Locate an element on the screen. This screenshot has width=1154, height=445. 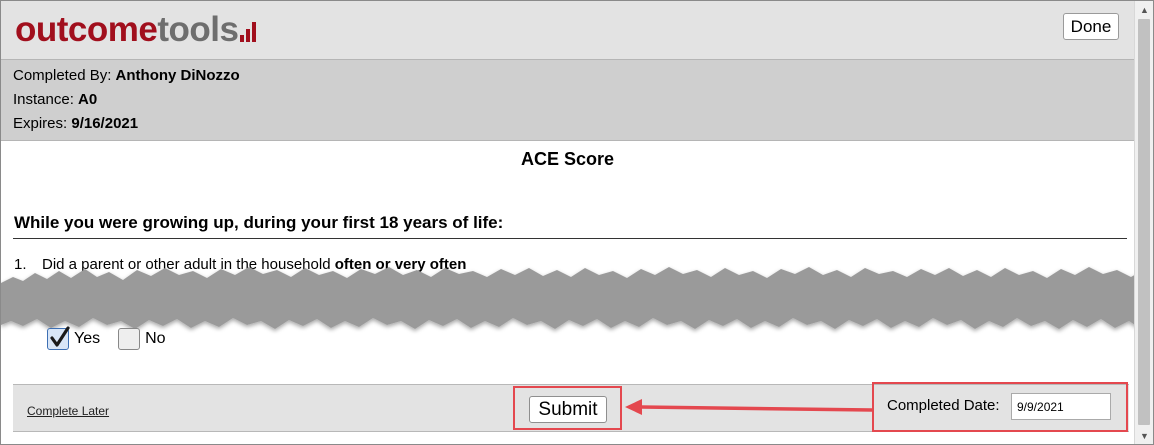
no-checkbox is located at coordinates (129, 339).